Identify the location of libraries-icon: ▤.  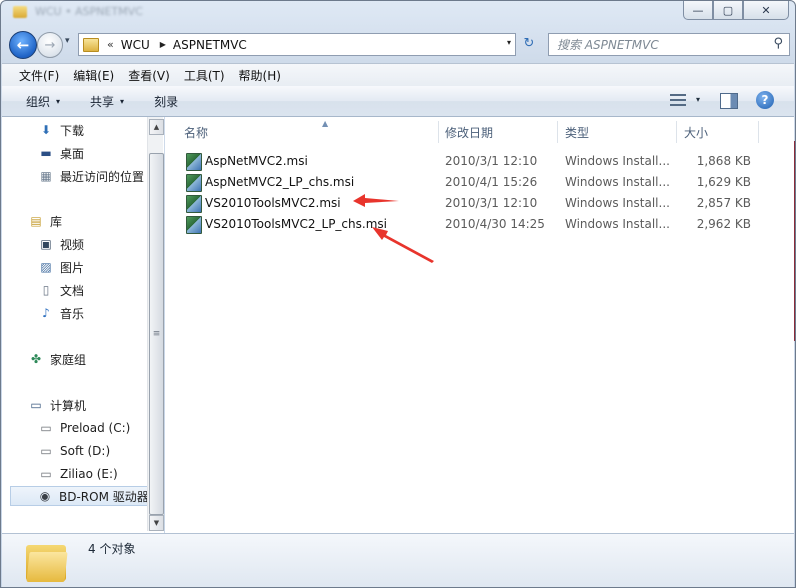
(36, 221).